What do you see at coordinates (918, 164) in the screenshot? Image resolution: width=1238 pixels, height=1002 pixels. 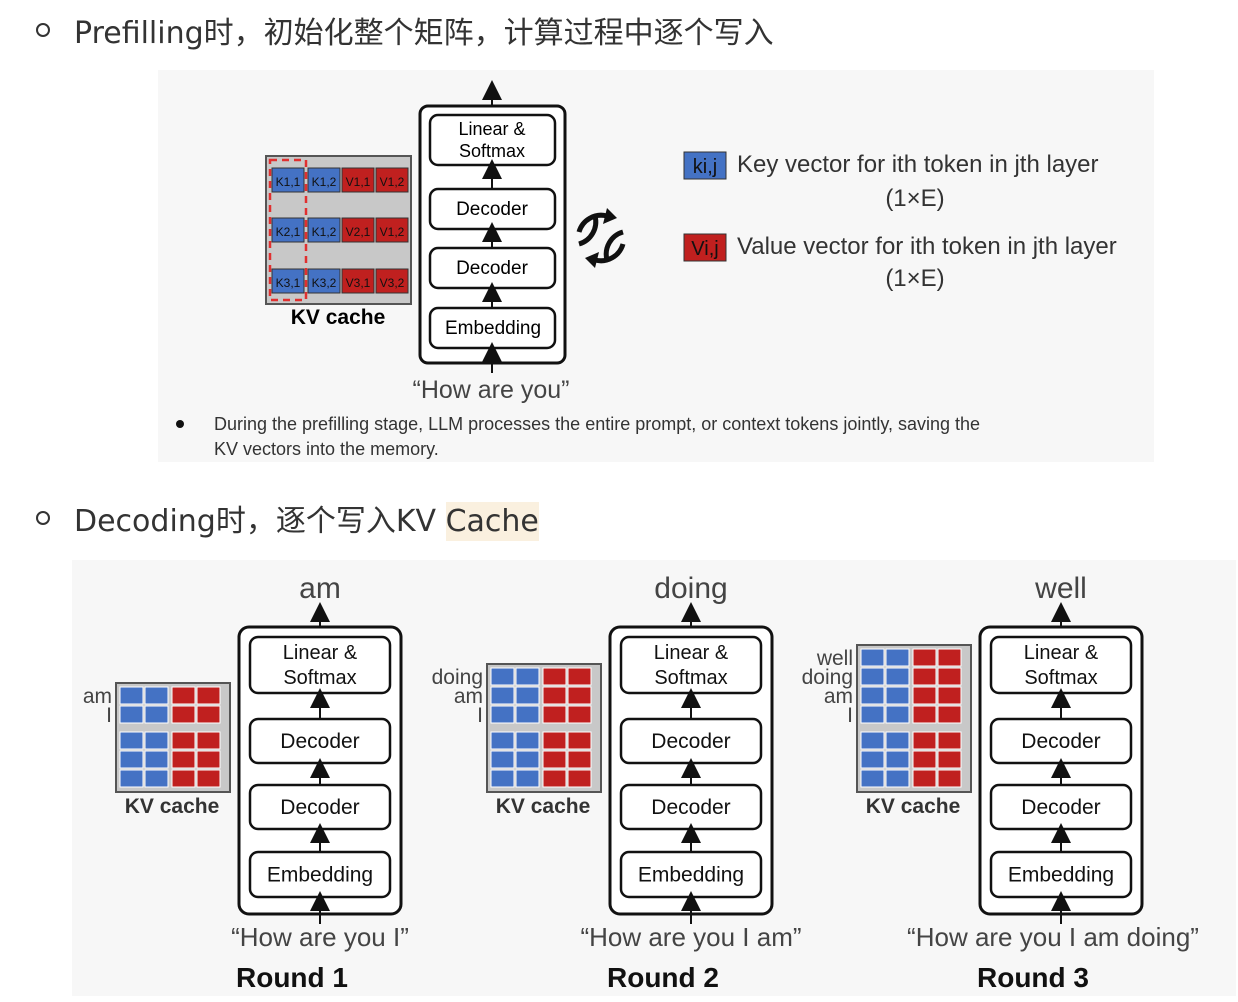 I see `legend-key-text: Key vector for ith token in jth layer` at bounding box center [918, 164].